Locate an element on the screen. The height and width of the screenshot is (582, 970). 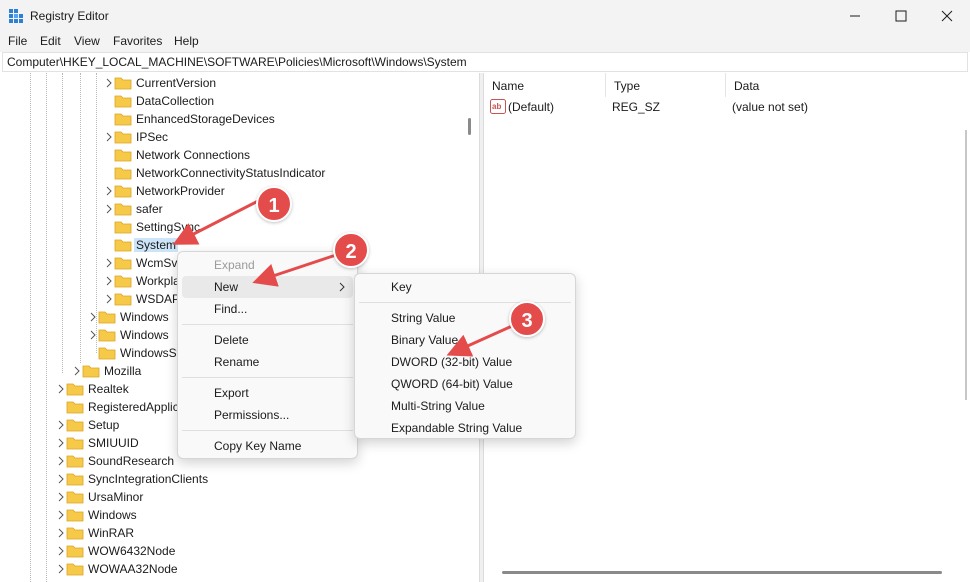
submenu-multi-string-value: Multi-String Value is located at coordinates (465, 406).